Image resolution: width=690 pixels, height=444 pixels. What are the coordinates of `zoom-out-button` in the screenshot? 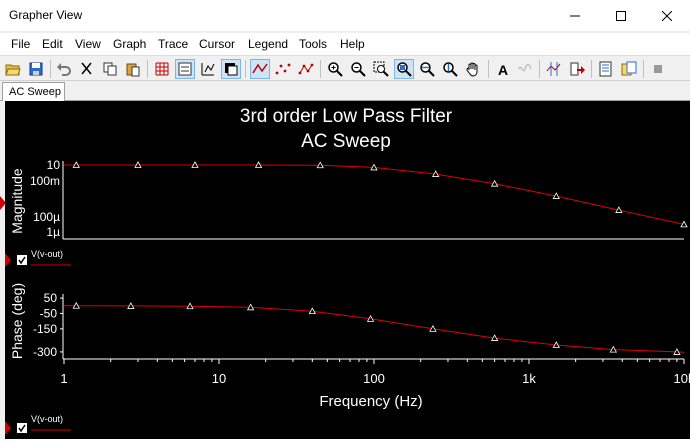 It's located at (358, 69).